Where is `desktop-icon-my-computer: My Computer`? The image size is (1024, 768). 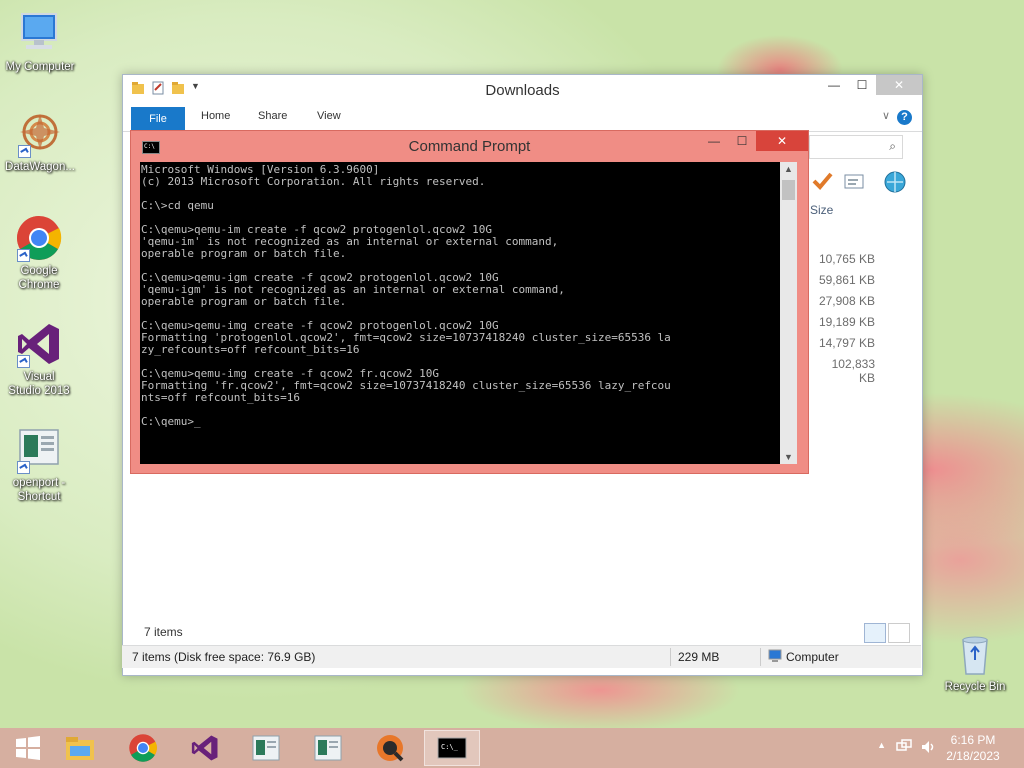
desktop-icon-my-computer: My Computer is located at coordinates (40, 42).